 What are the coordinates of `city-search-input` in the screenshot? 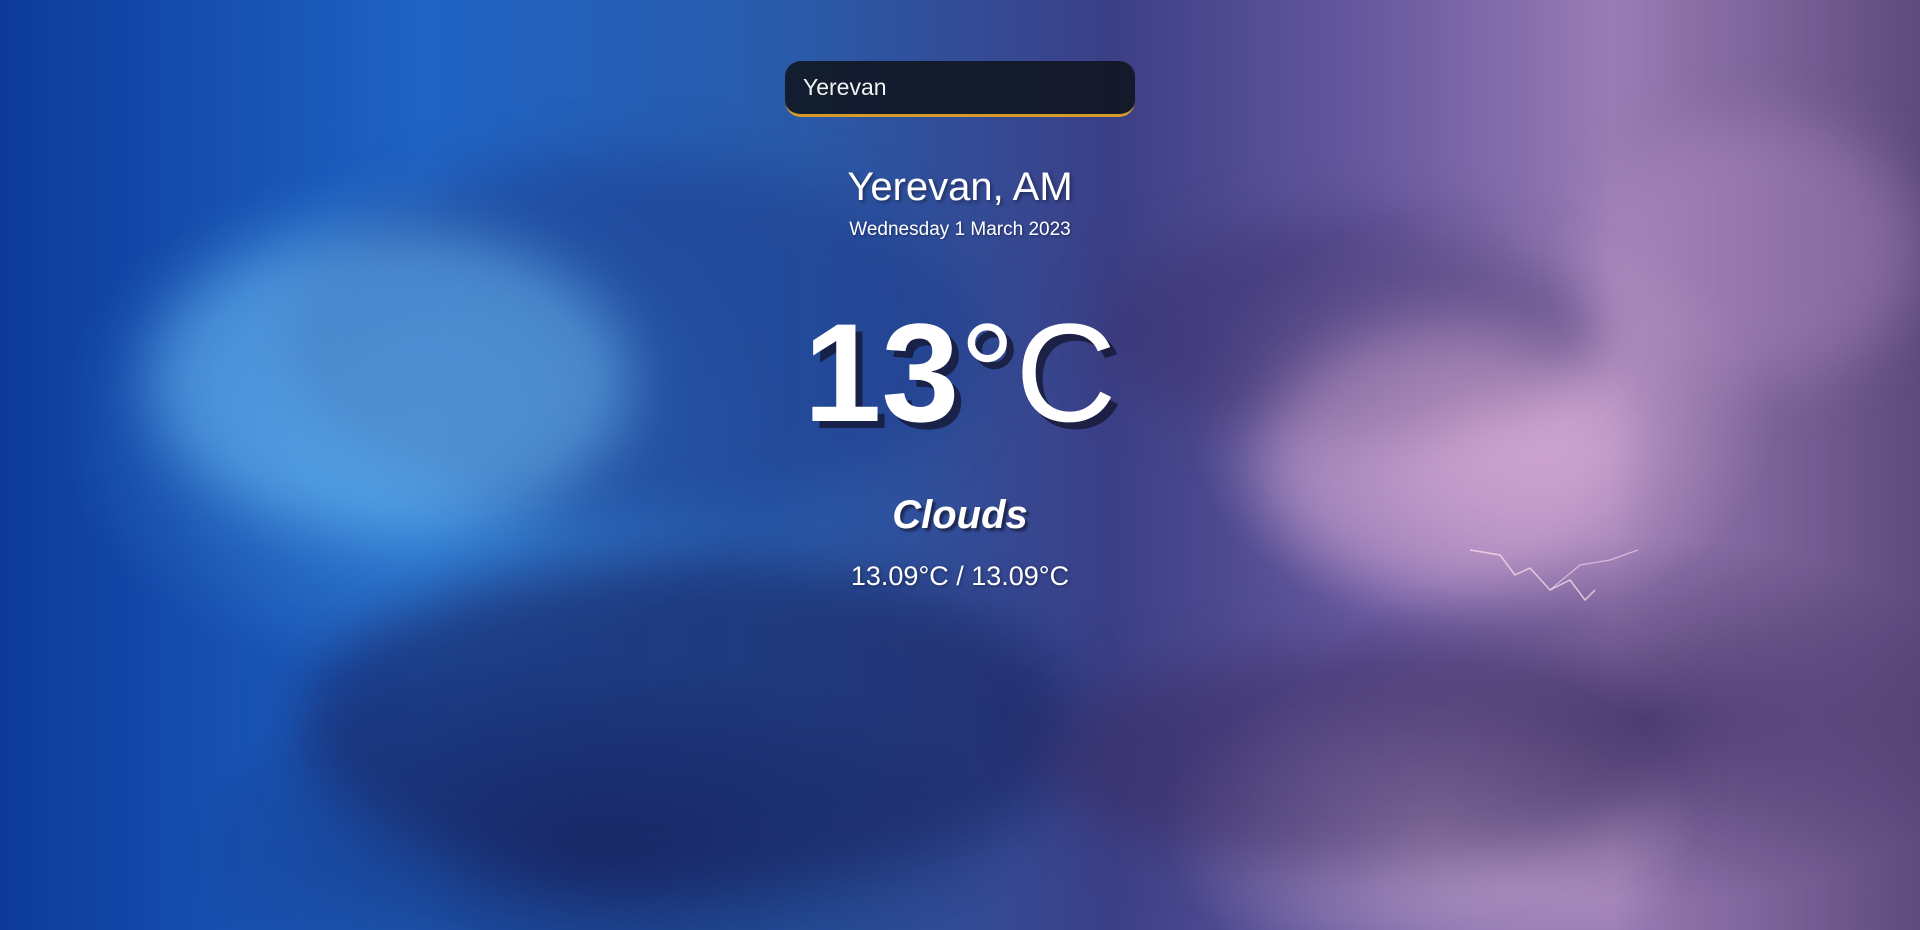 It's located at (960, 89).